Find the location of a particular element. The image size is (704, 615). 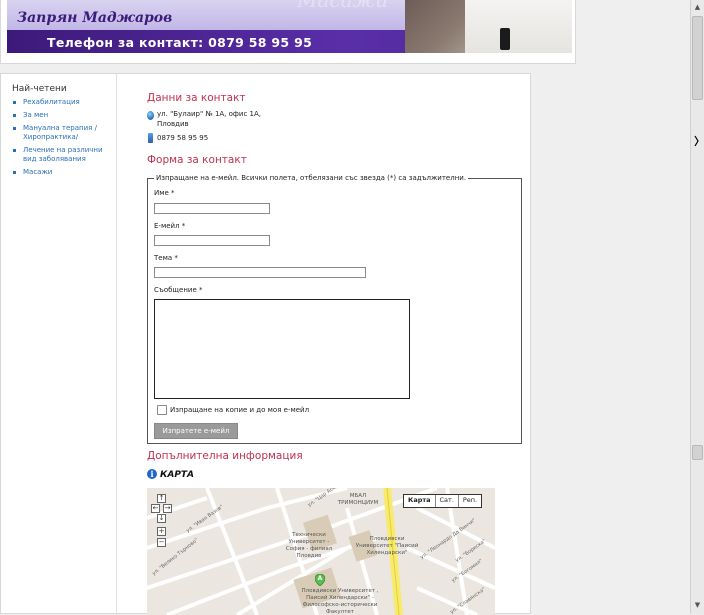

info-icon: i is located at coordinates (152, 474).